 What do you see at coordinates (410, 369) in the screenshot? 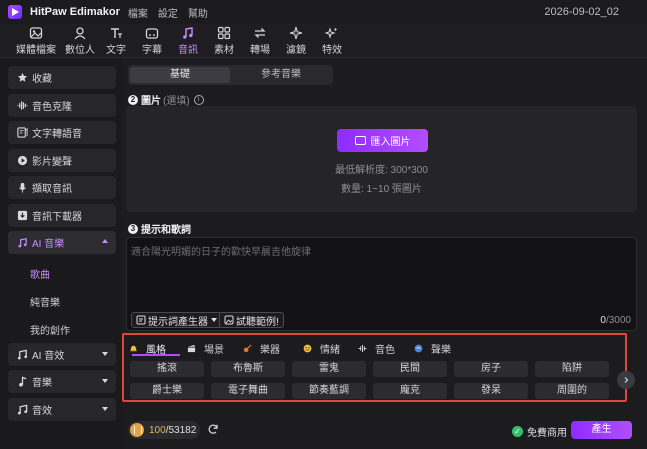
I see `tag-chip: 民間` at bounding box center [410, 369].